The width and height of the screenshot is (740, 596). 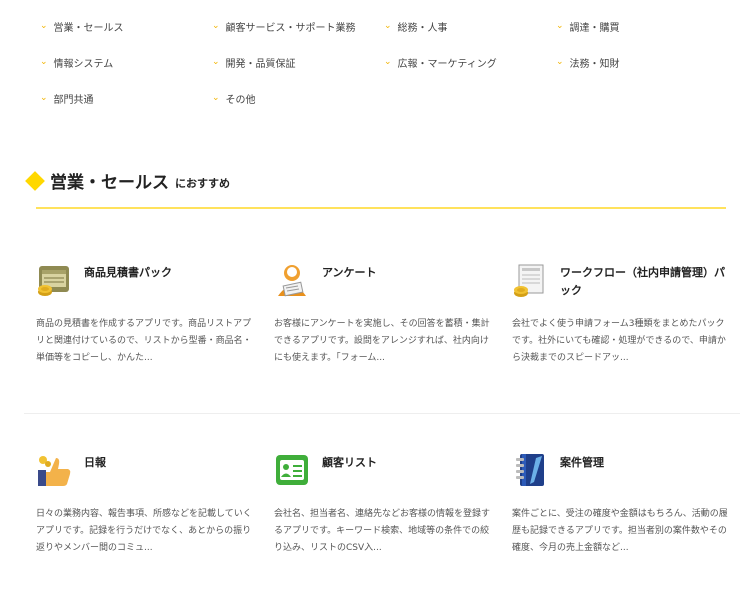 What do you see at coordinates (298, 26) in the screenshot?
I see `category-customer-service: ⌄ 顧客サービス・サポート業務` at bounding box center [298, 26].